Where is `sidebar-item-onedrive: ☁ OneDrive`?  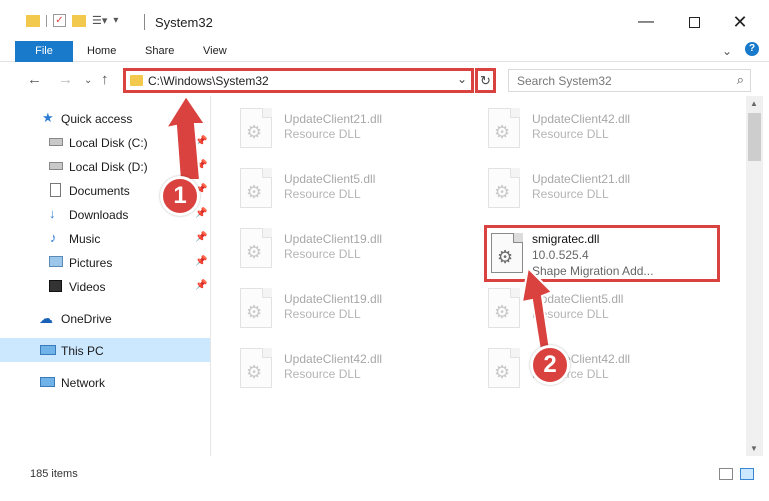 sidebar-item-onedrive: ☁ OneDrive is located at coordinates (105, 318).